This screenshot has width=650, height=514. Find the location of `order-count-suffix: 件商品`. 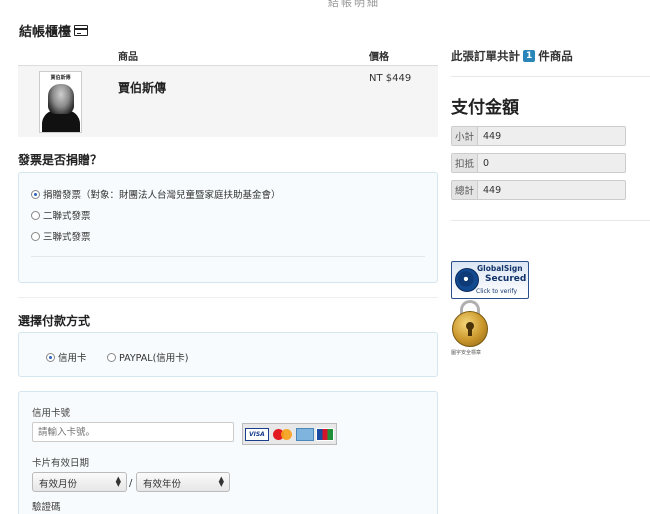

order-count-suffix: 件商品 is located at coordinates (555, 56).